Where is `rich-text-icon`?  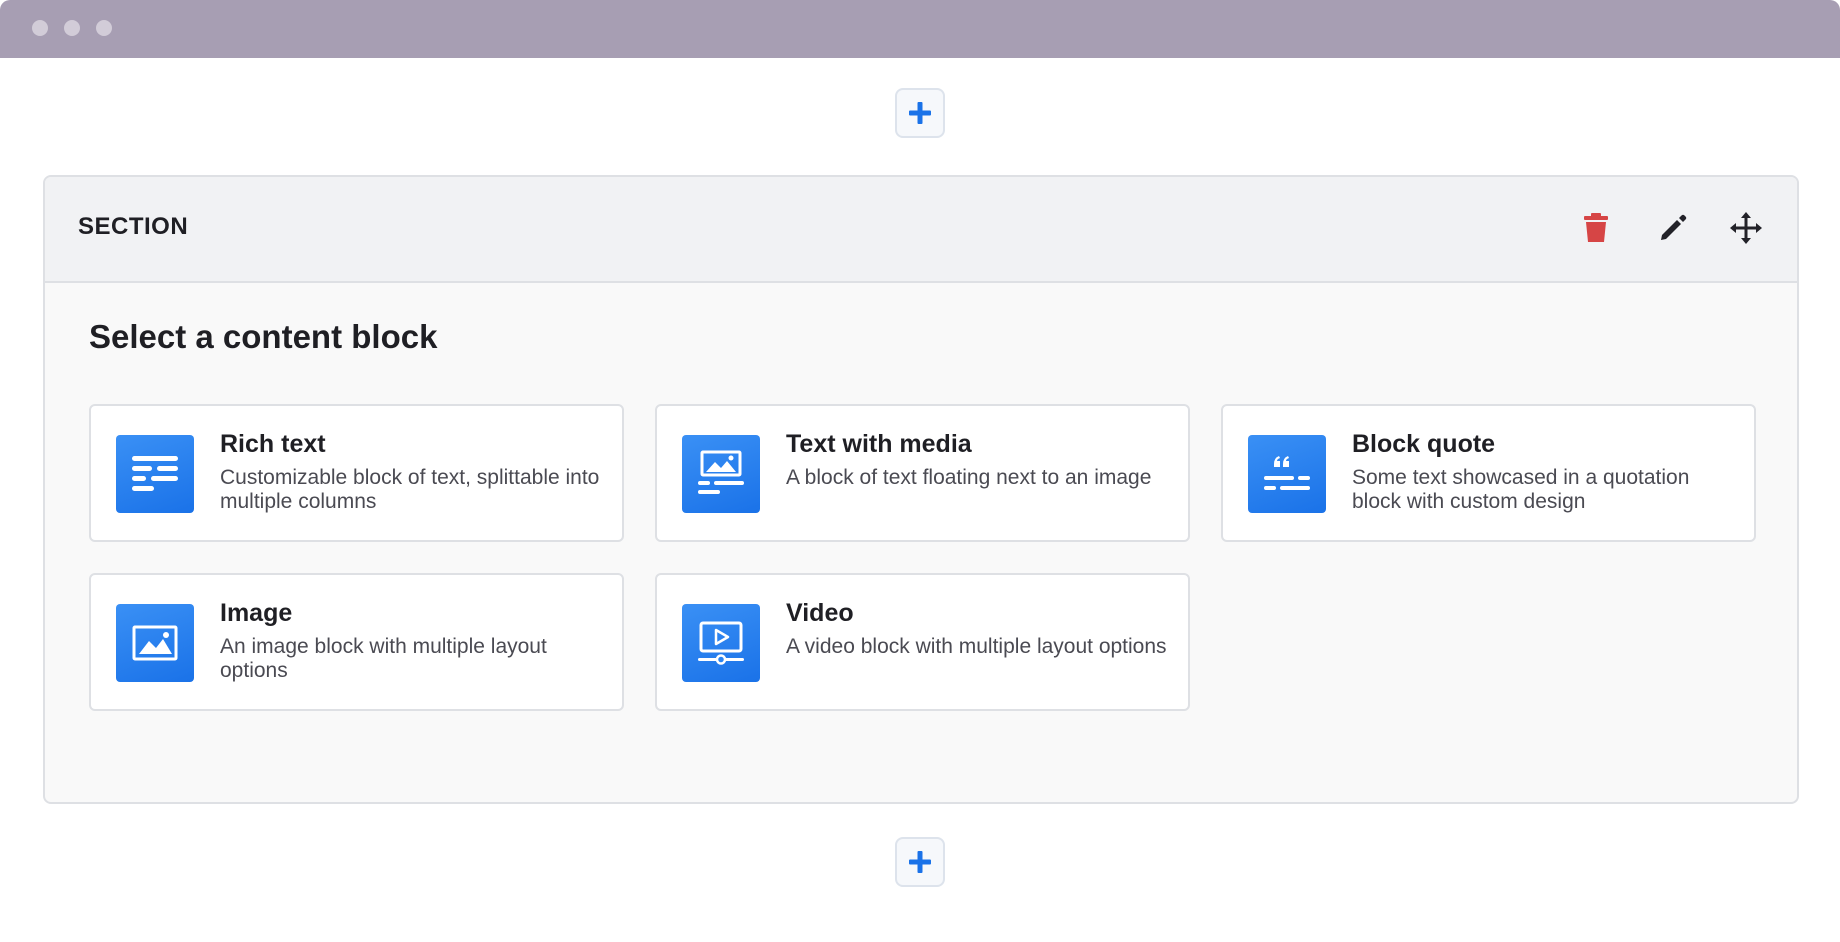 rich-text-icon is located at coordinates (155, 474).